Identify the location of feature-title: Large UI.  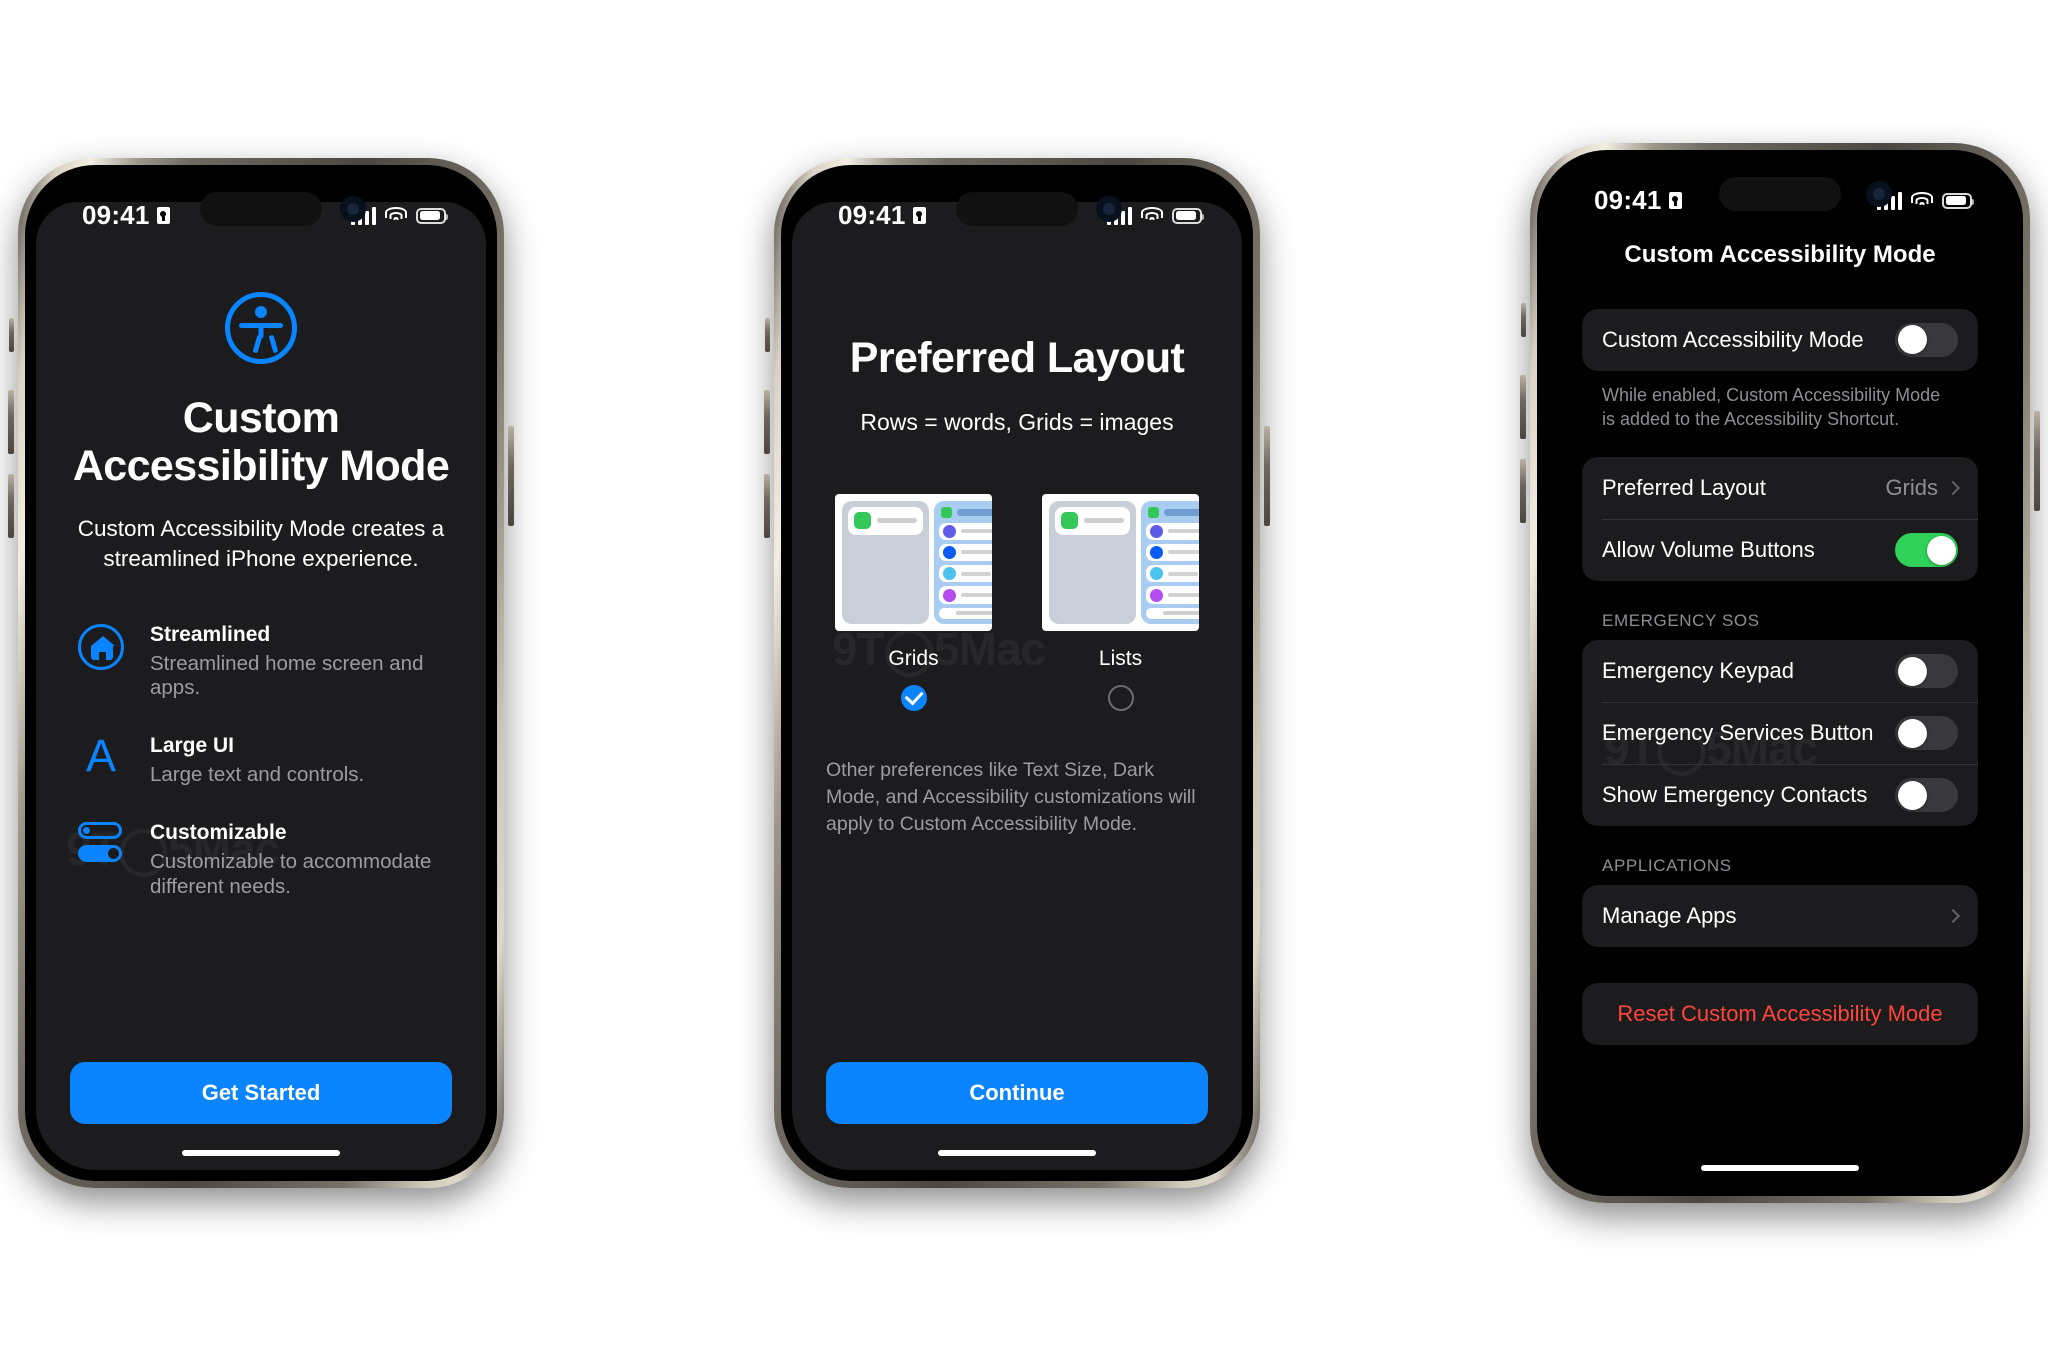
(192, 746).